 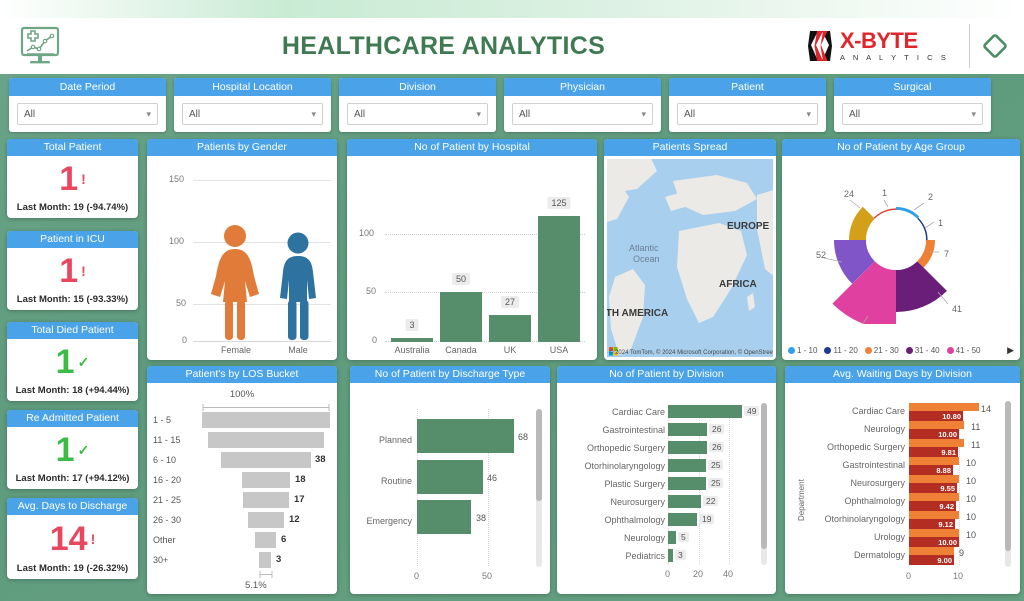 I want to click on bar-max-neurosurgery, so click(x=934, y=479).